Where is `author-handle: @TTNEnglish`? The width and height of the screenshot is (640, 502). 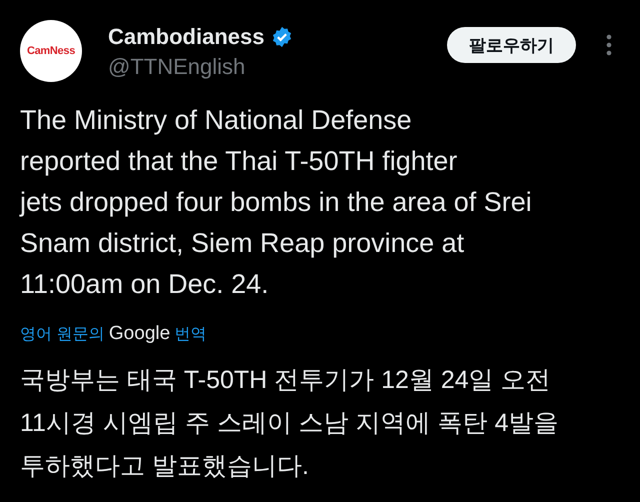
author-handle: @TTNEnglish is located at coordinates (200, 67).